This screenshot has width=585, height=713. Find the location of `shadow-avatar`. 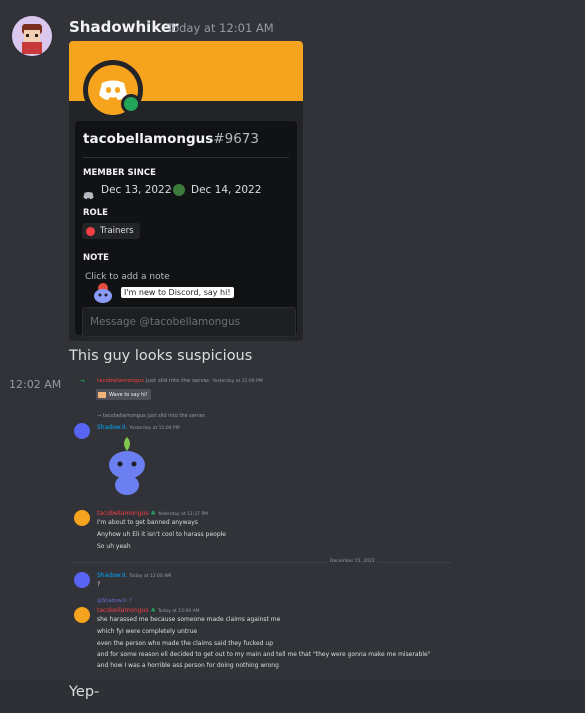

shadow-avatar is located at coordinates (82, 431).